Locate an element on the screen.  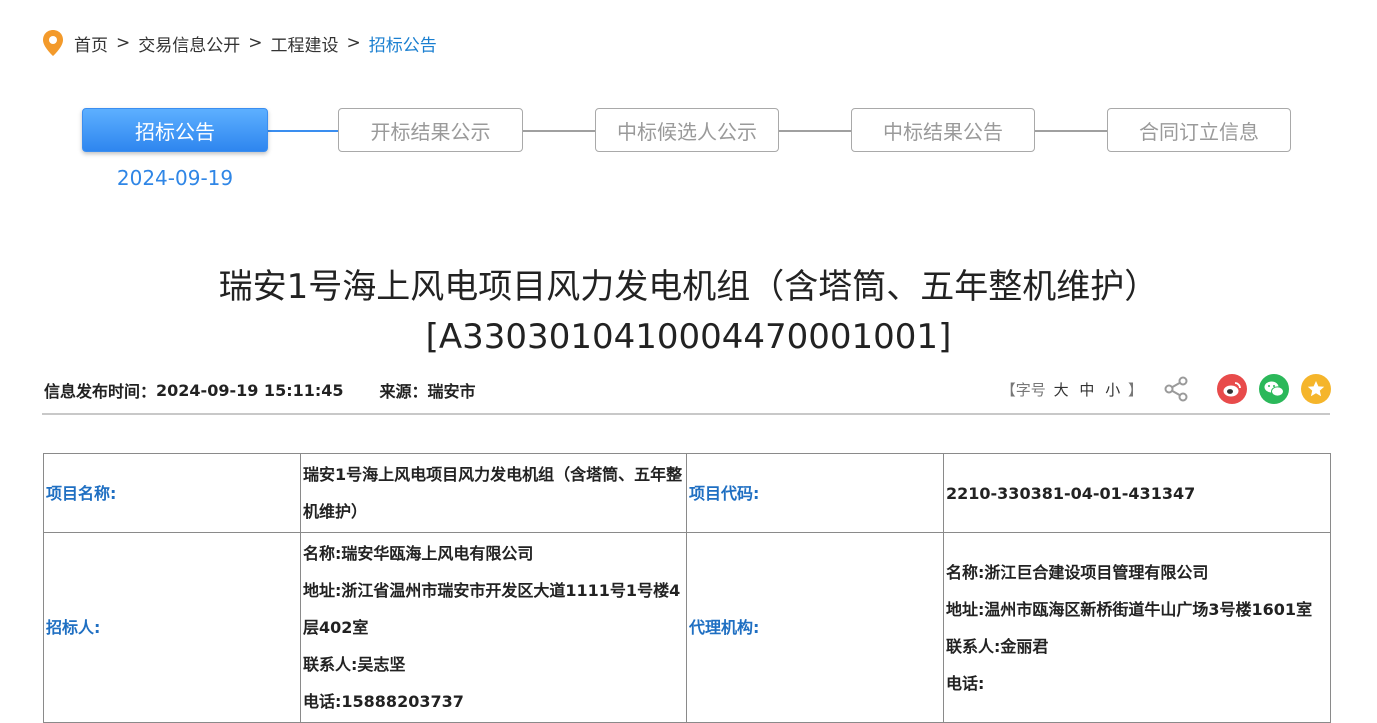
title-code: [A3303010410004470001001] is located at coordinates (688, 337).